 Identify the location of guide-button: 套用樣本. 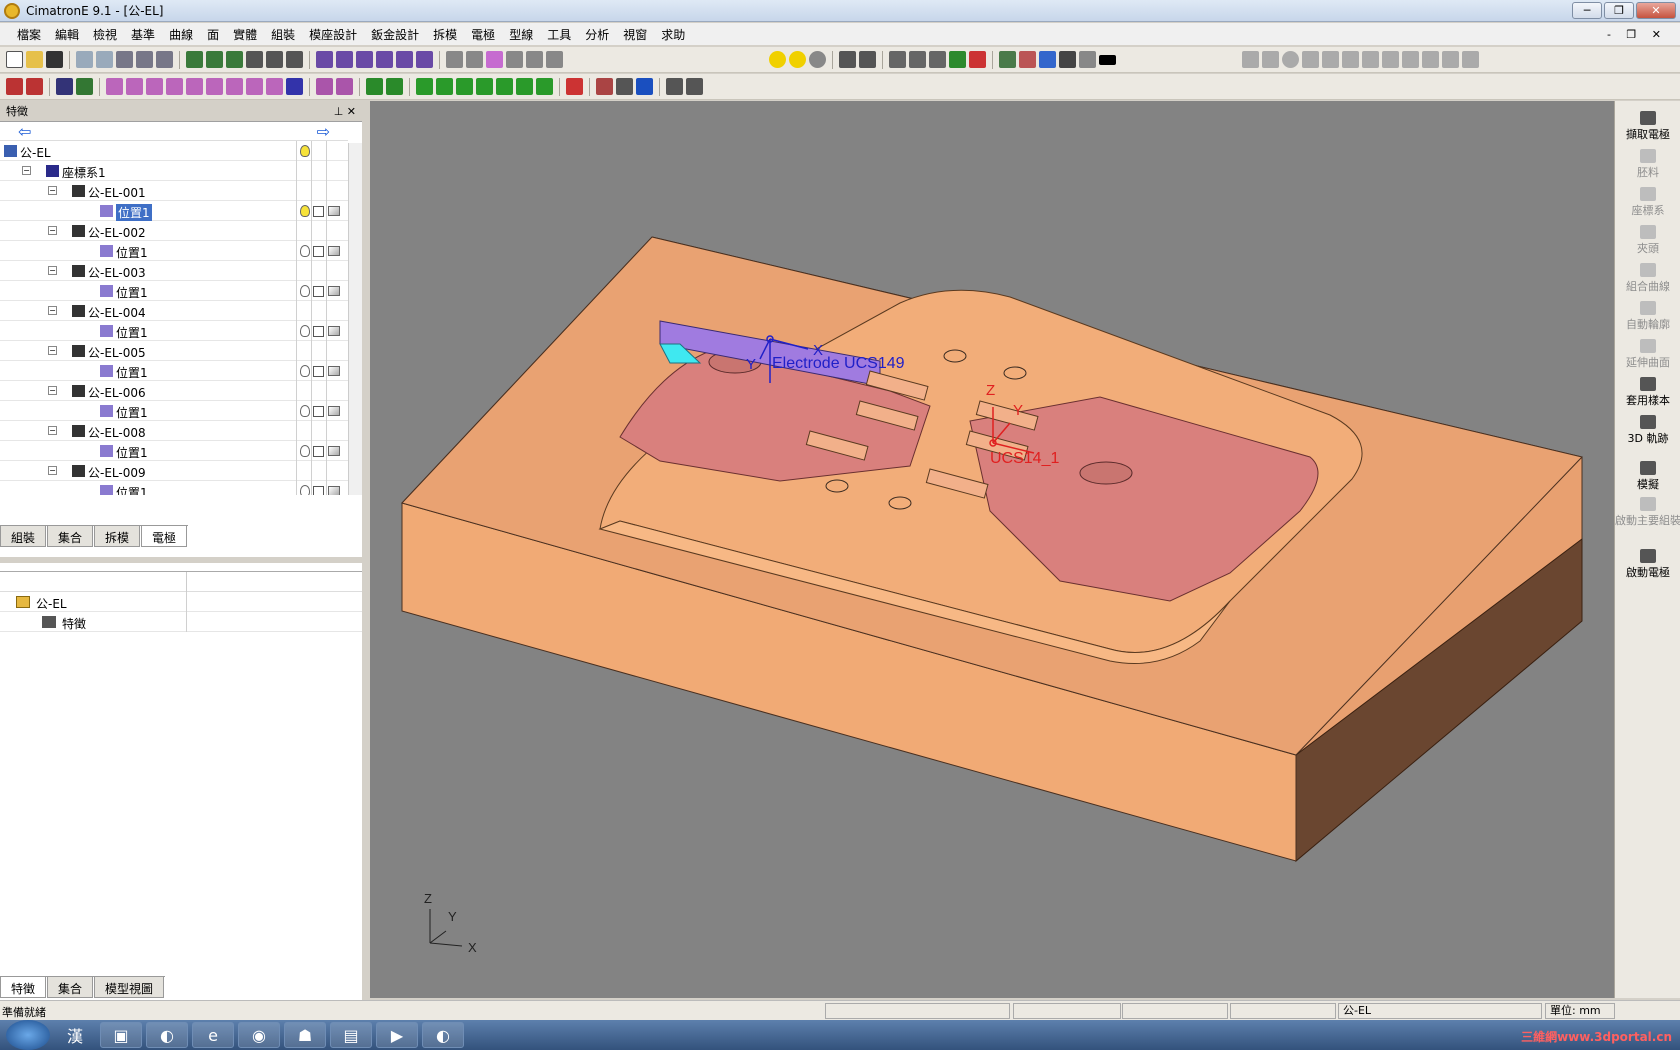
(1647, 392).